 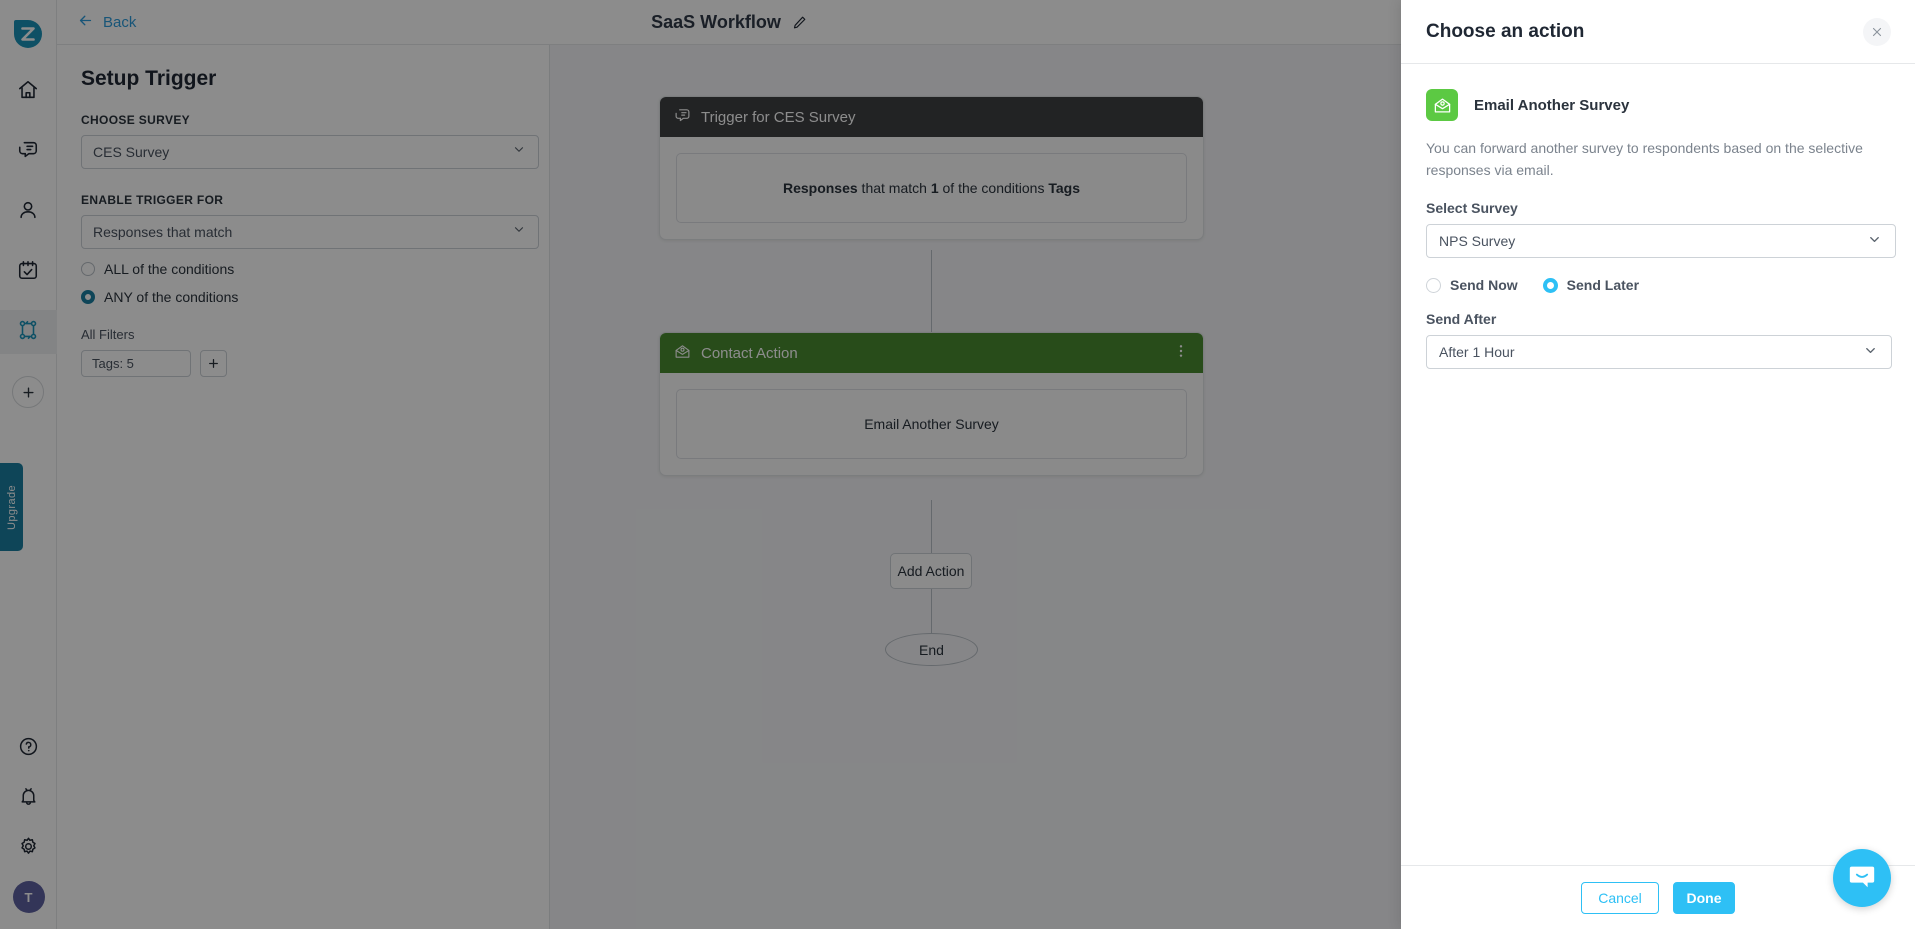 I want to click on chat-widget-button, so click(x=1862, y=878).